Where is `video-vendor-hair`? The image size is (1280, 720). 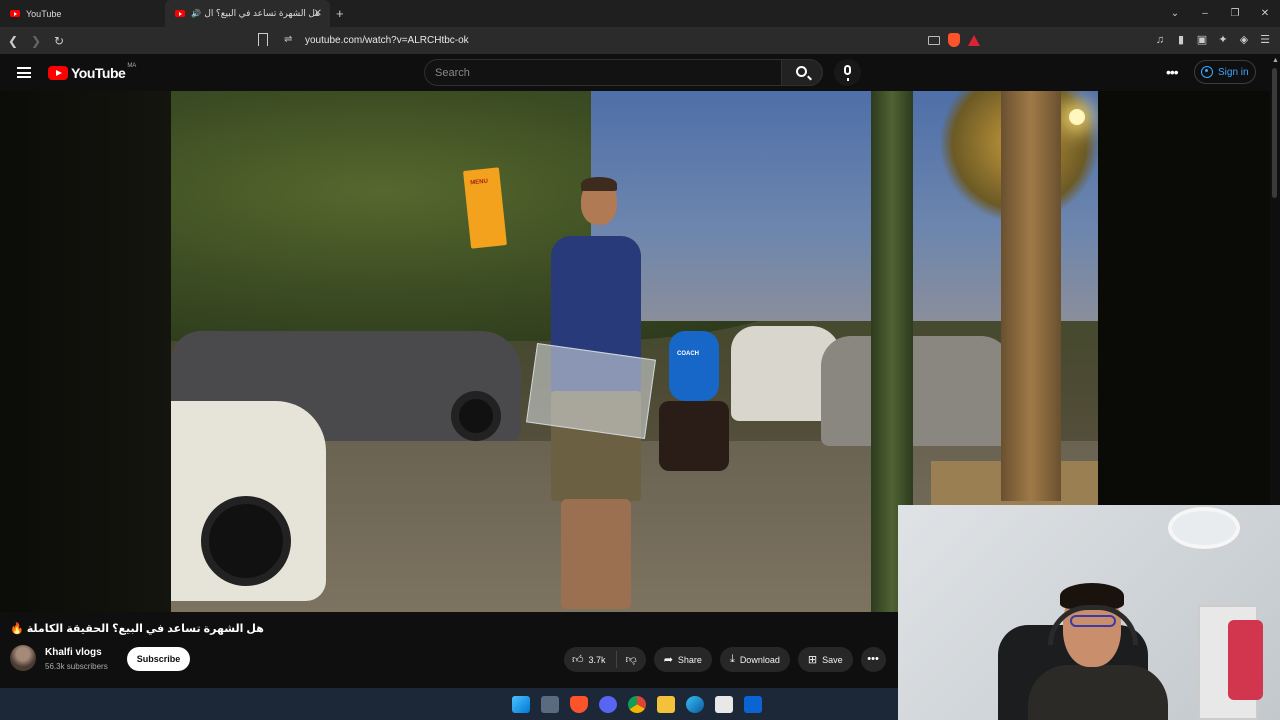
video-vendor-hair is located at coordinates (599, 184).